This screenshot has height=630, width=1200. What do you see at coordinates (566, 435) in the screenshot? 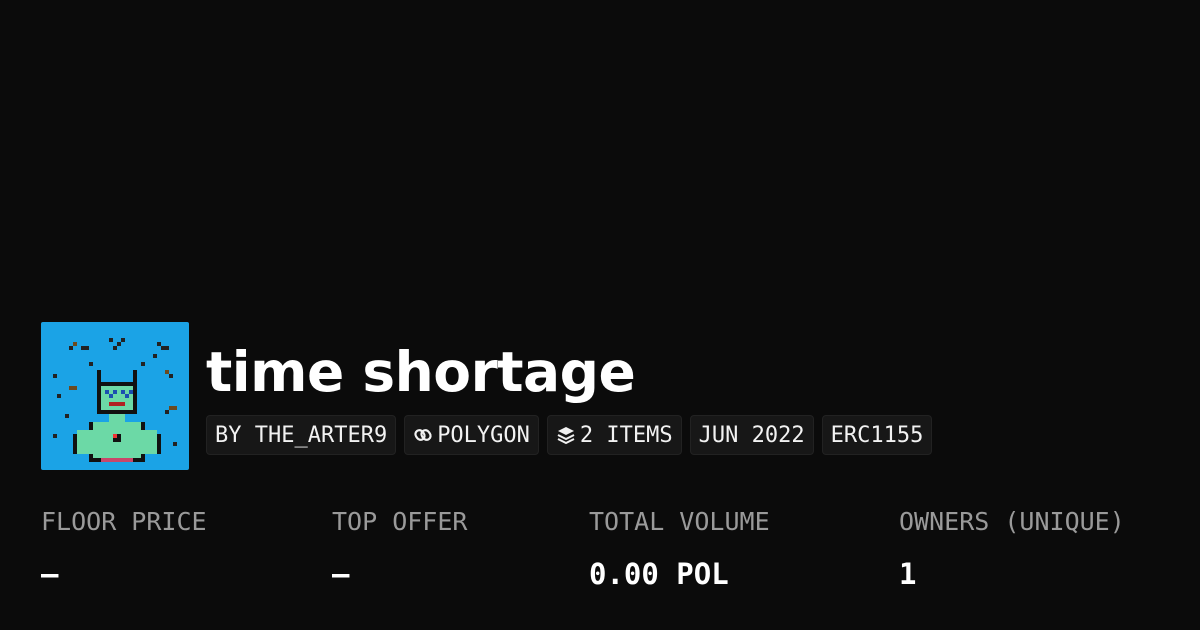
I see `layers-icon` at bounding box center [566, 435].